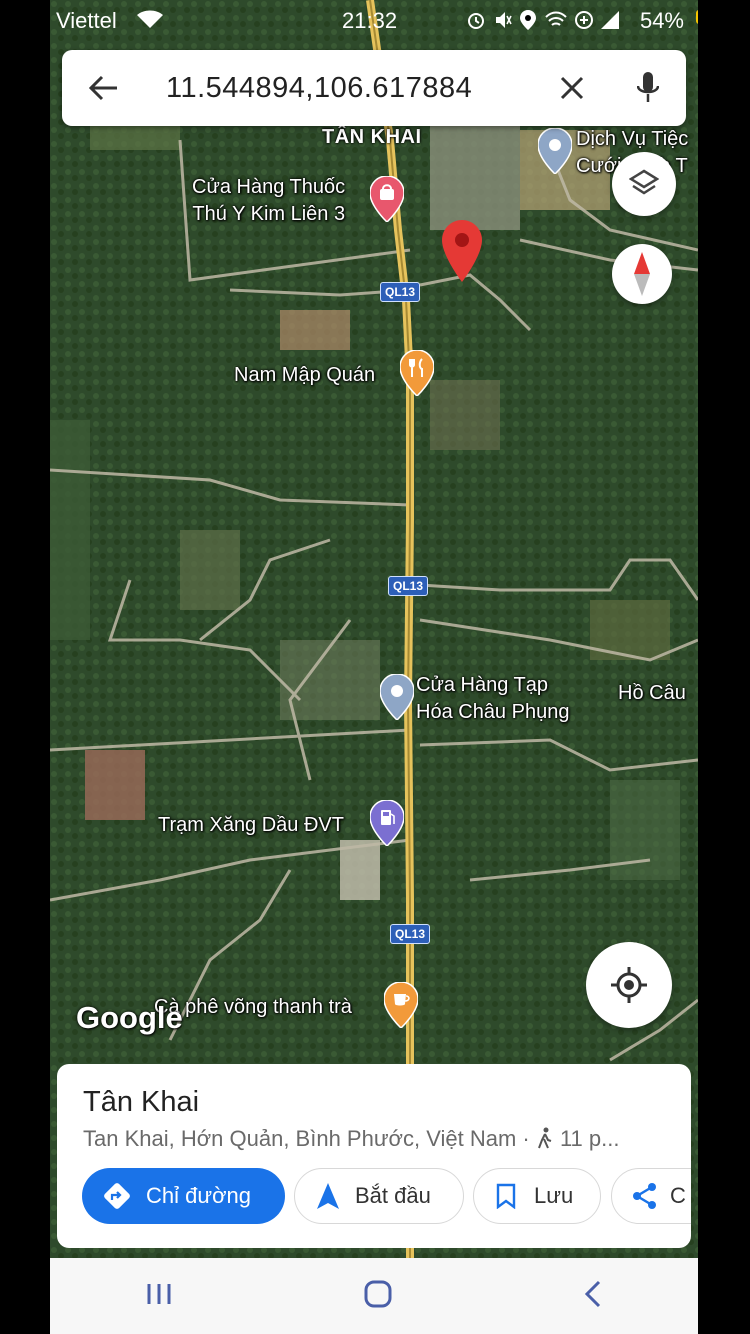  I want to click on back-arrow-icon, so click(103, 88).